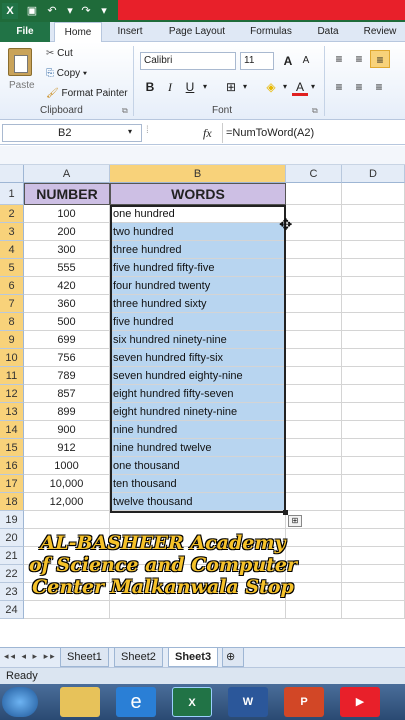 The height and width of the screenshot is (720, 405). Describe the element at coordinates (198, 394) in the screenshot. I see `words-cell: eight hundred fifty-seven` at that location.